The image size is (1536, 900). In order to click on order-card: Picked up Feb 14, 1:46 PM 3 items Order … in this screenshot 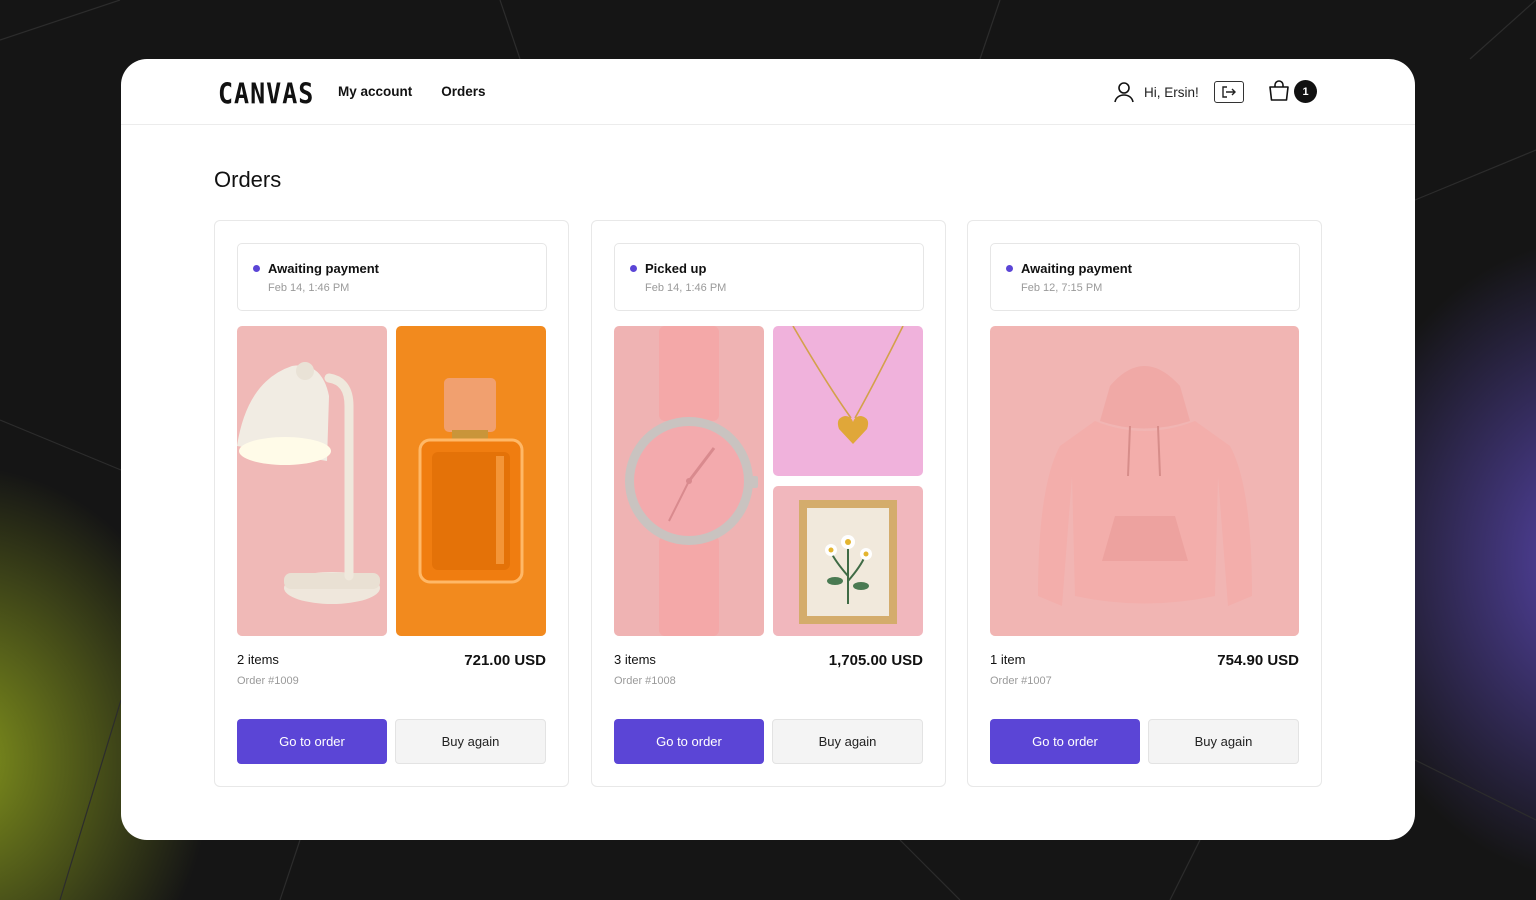, I will do `click(768, 503)`.